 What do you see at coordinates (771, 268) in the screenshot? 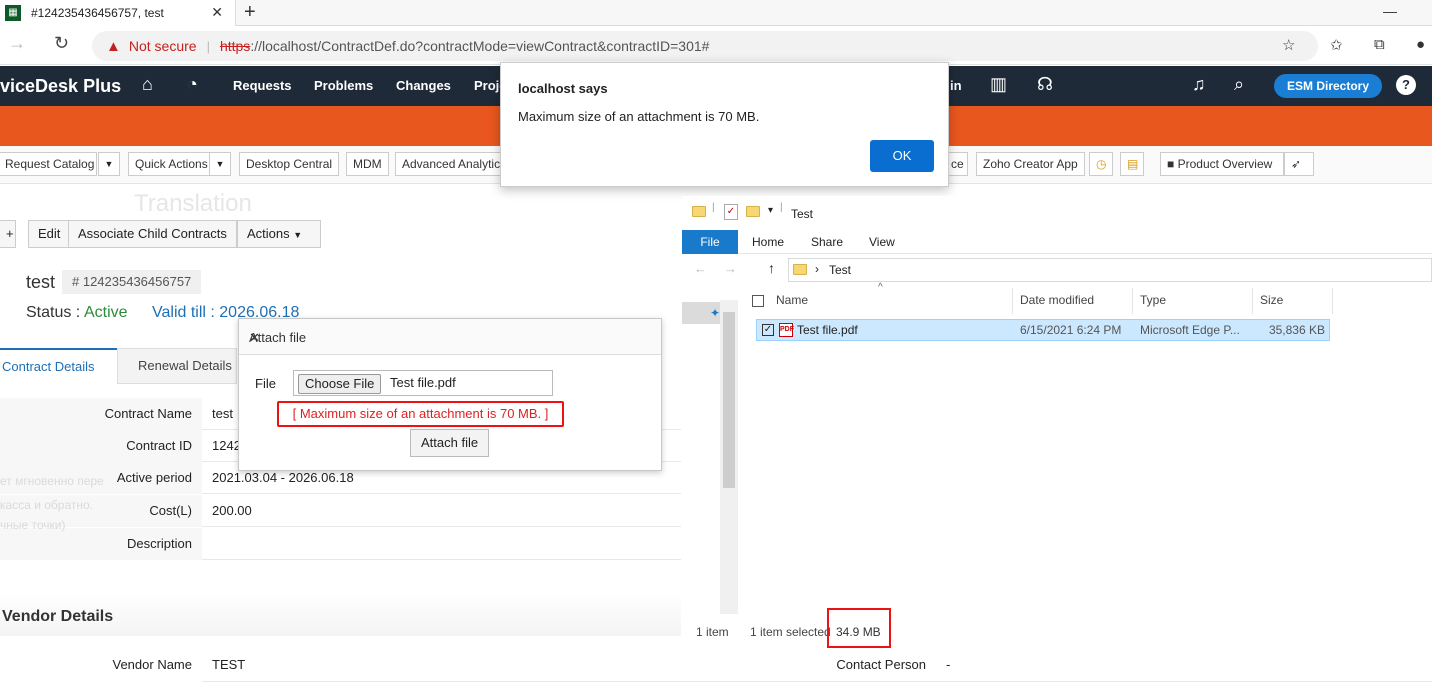
I see `up-arrow-icon: ↑` at bounding box center [771, 268].